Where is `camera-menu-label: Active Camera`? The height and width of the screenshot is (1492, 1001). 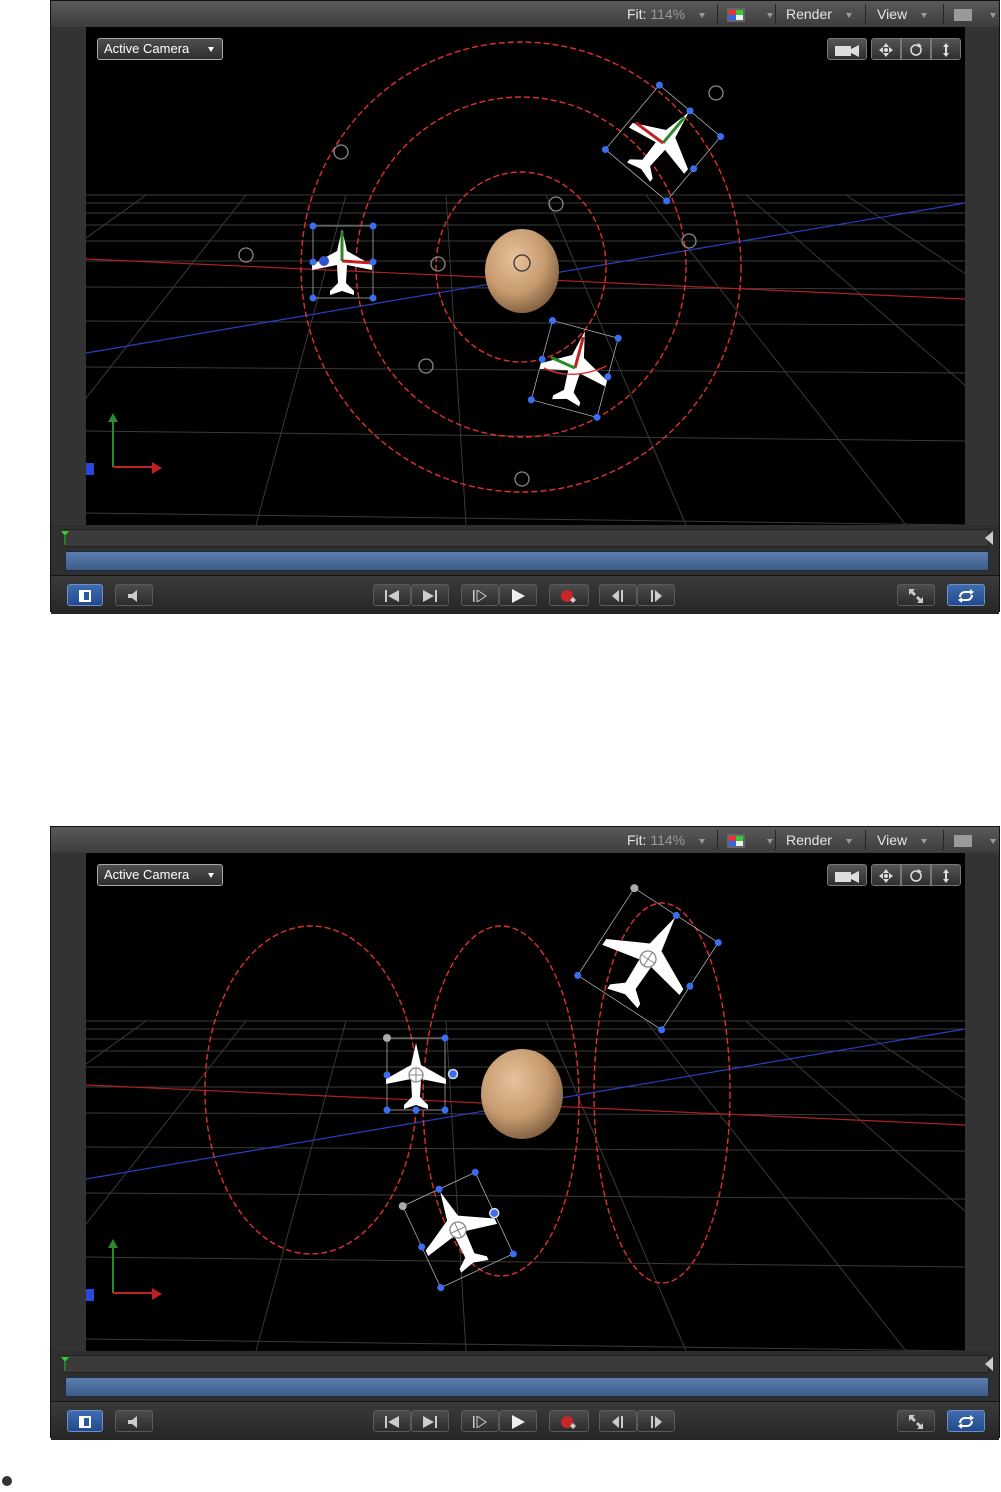 camera-menu-label: Active Camera is located at coordinates (147, 874).